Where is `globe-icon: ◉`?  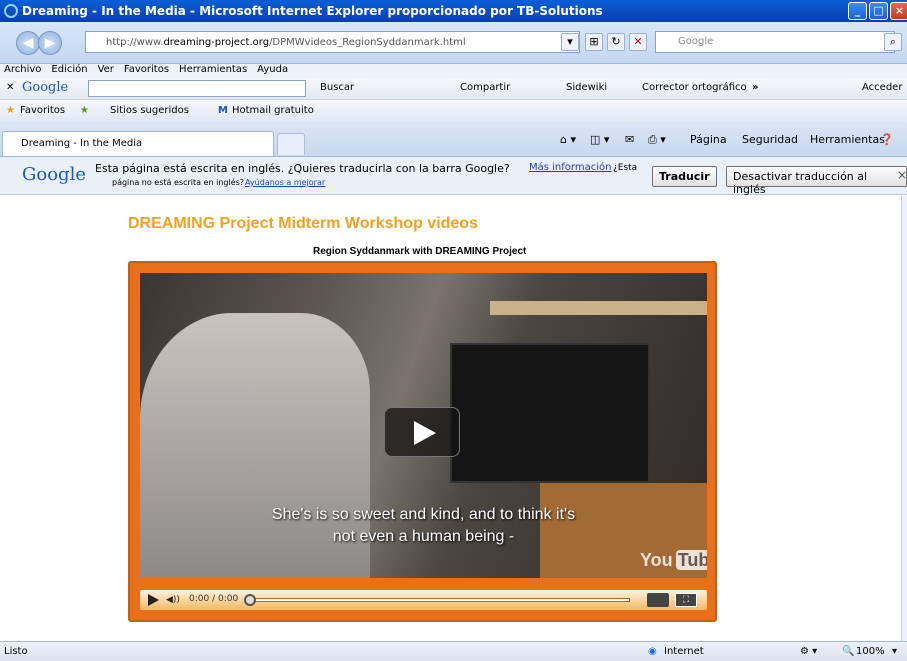
globe-icon: ◉ is located at coordinates (652, 651).